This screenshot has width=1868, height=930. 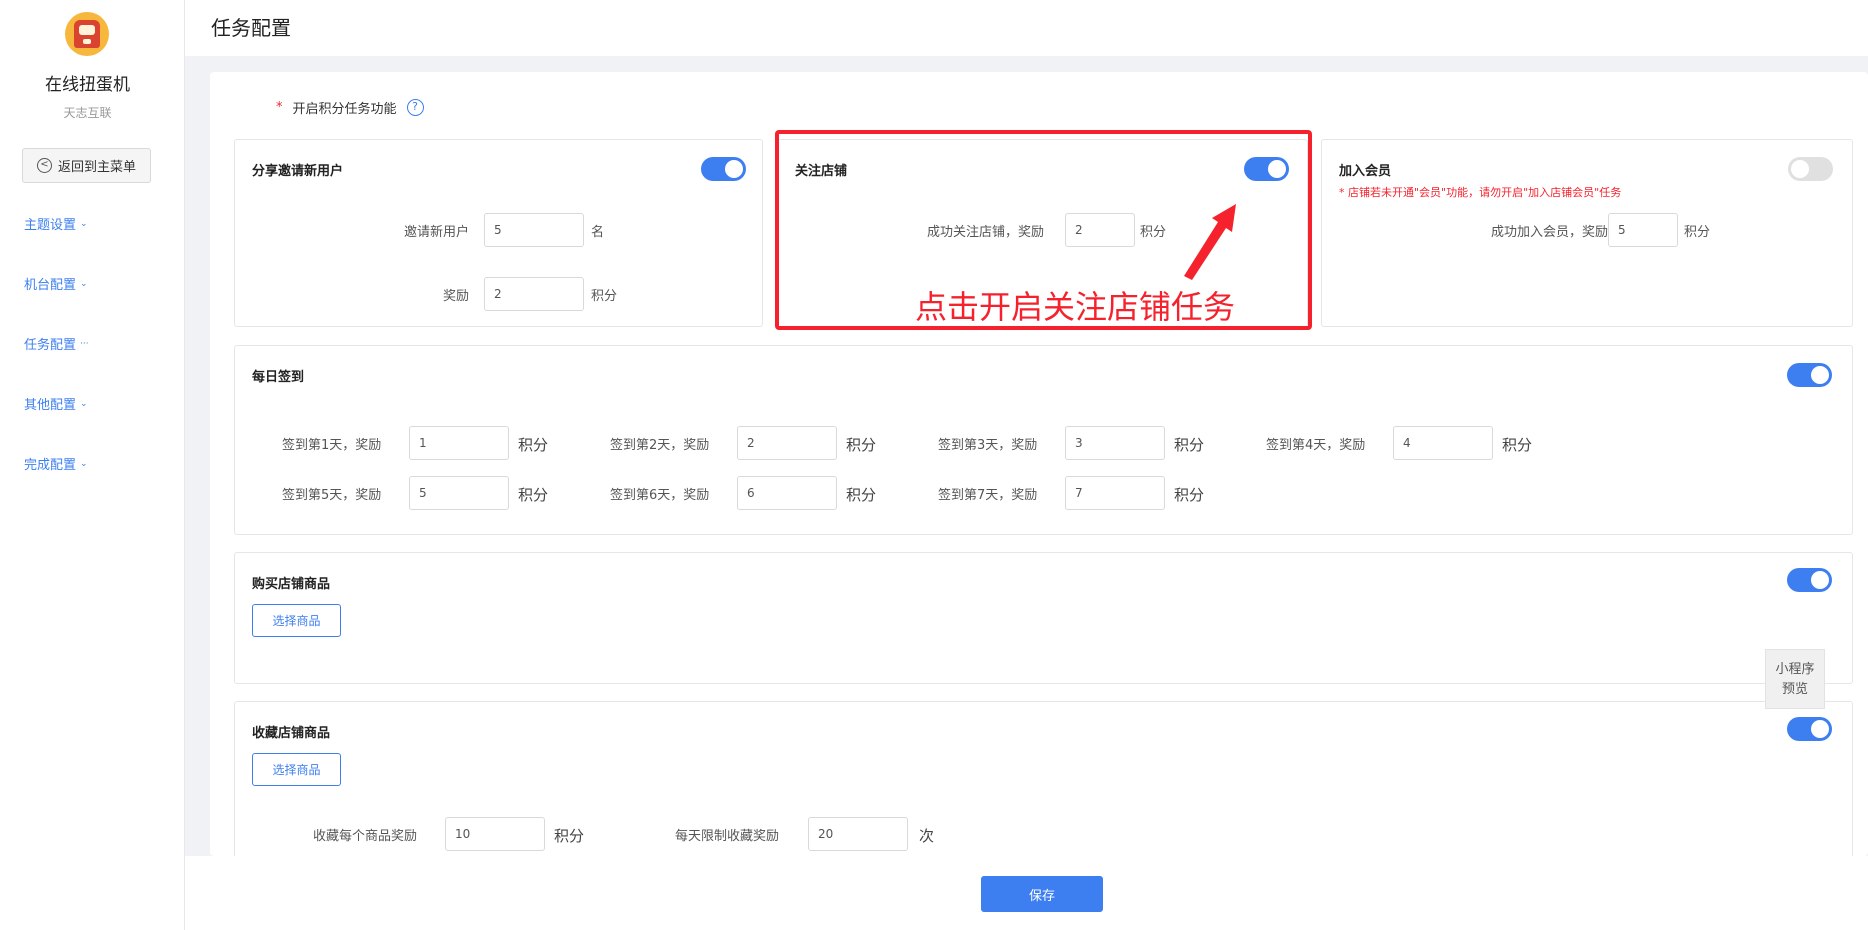 What do you see at coordinates (495, 834) in the screenshot?
I see `collect-reward-input: 10` at bounding box center [495, 834].